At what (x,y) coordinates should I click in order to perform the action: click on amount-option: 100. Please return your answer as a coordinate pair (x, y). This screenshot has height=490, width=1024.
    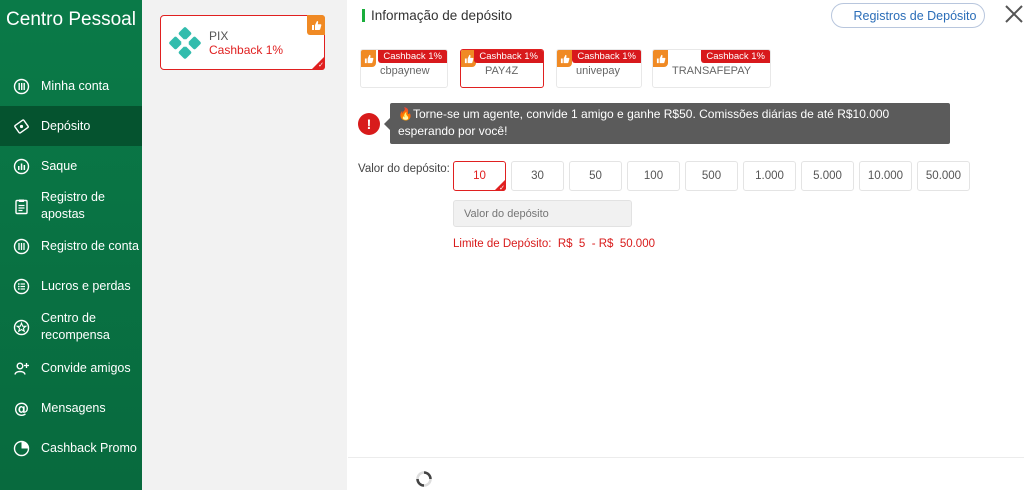
    Looking at the image, I should click on (653, 176).